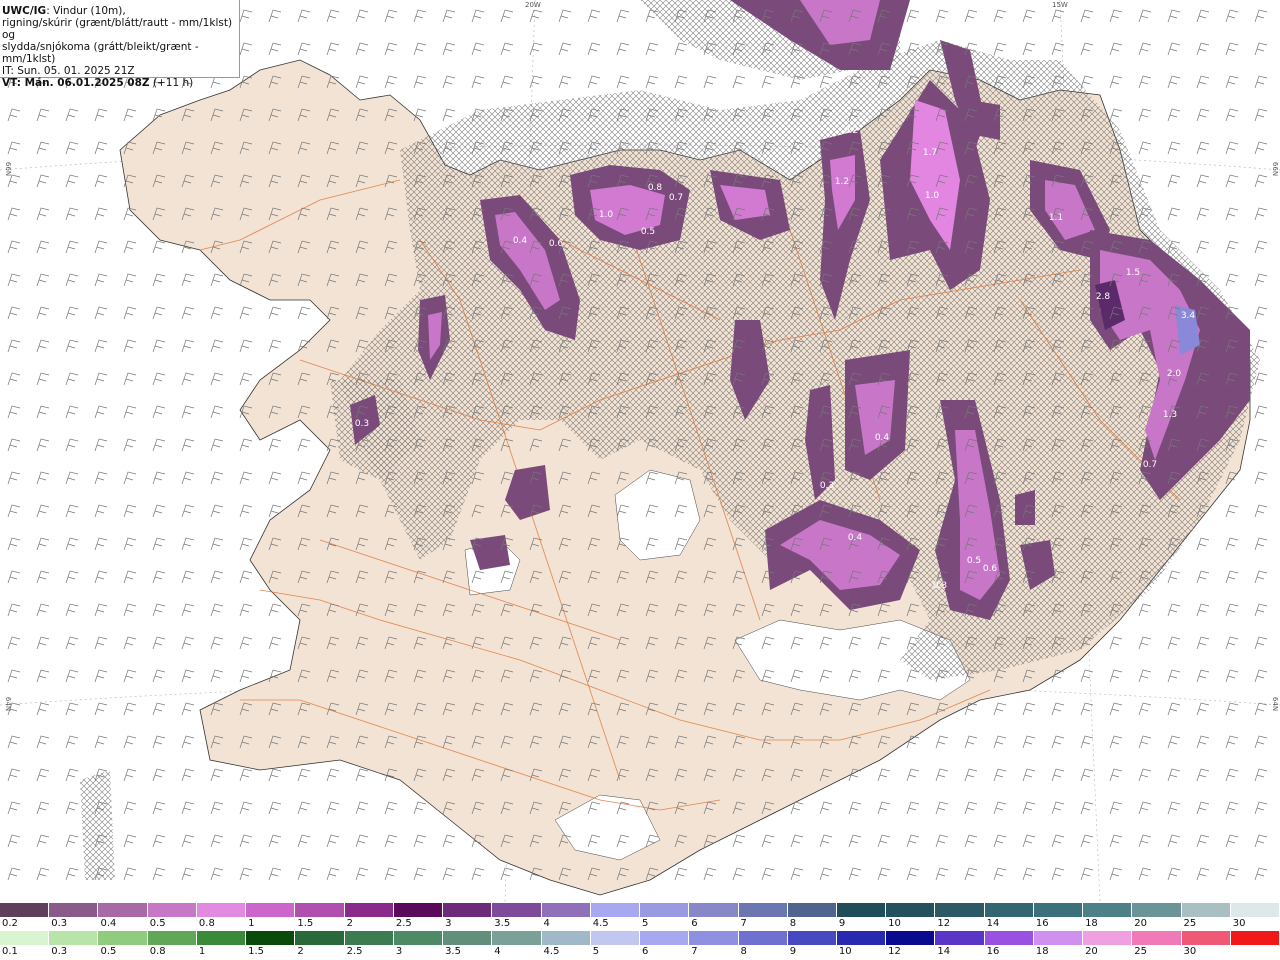  I want to click on lon-label-20w: 20W, so click(533, 5).